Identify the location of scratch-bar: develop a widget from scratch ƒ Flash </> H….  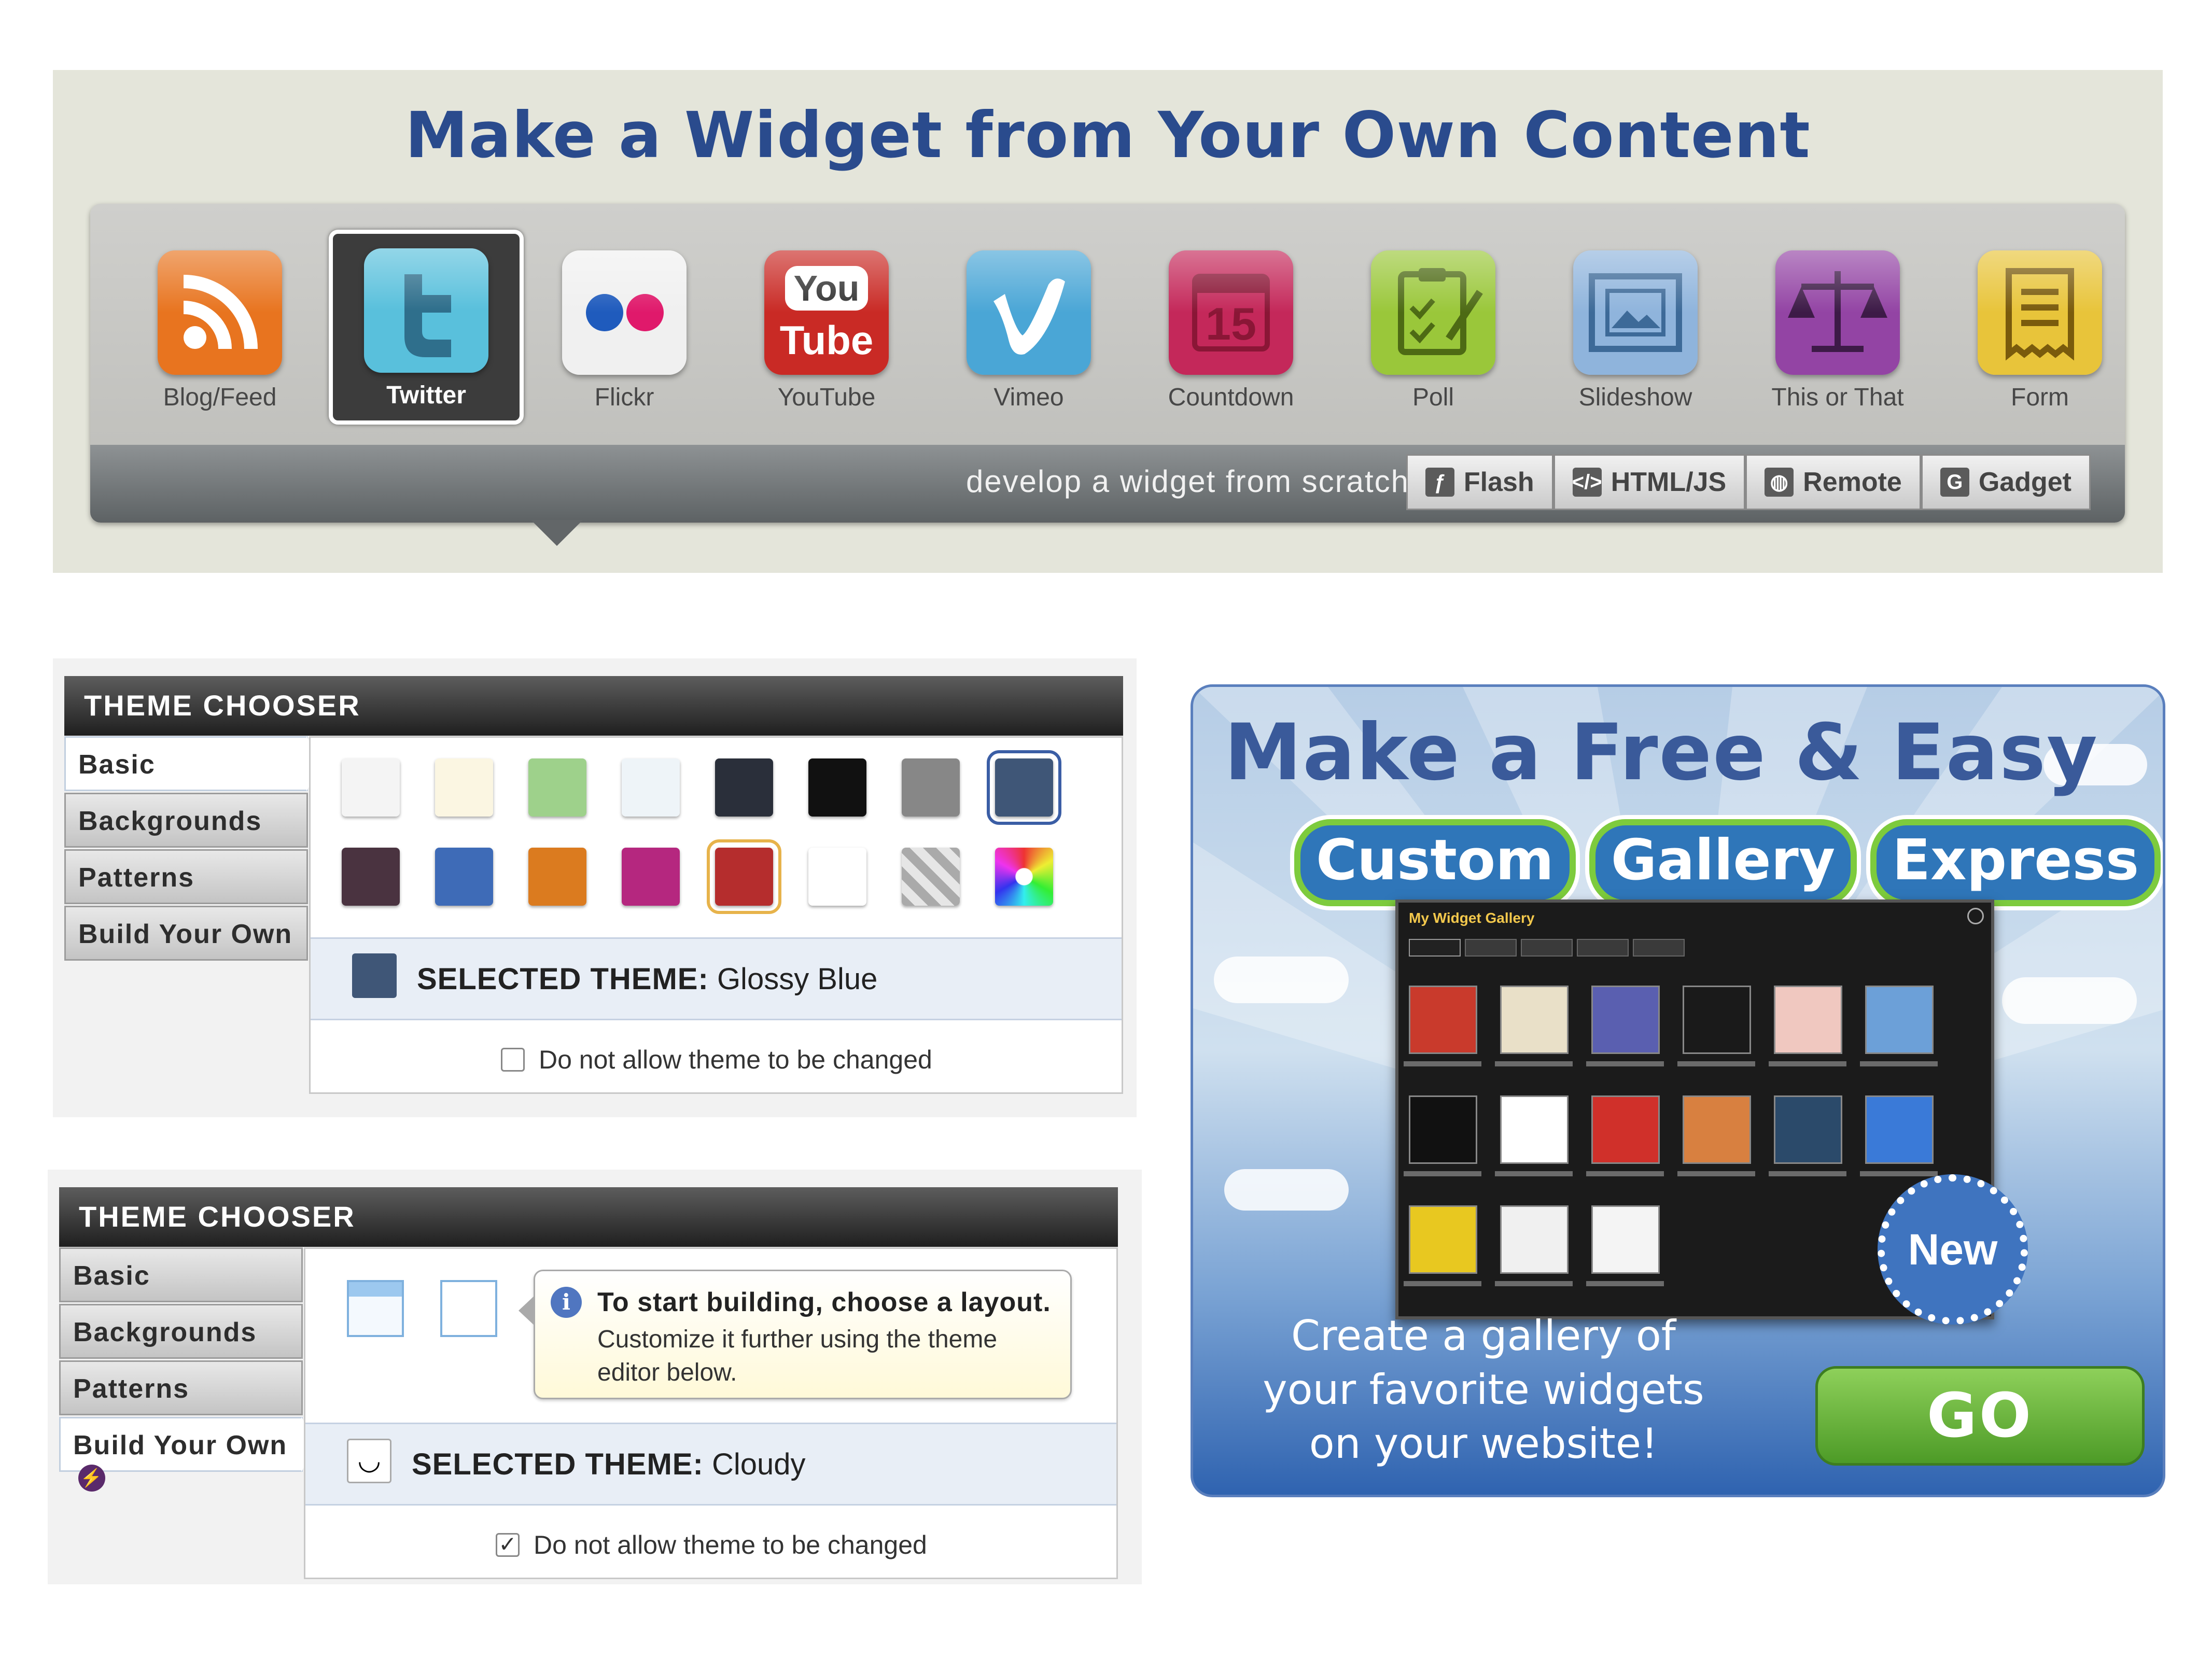
(1107, 484).